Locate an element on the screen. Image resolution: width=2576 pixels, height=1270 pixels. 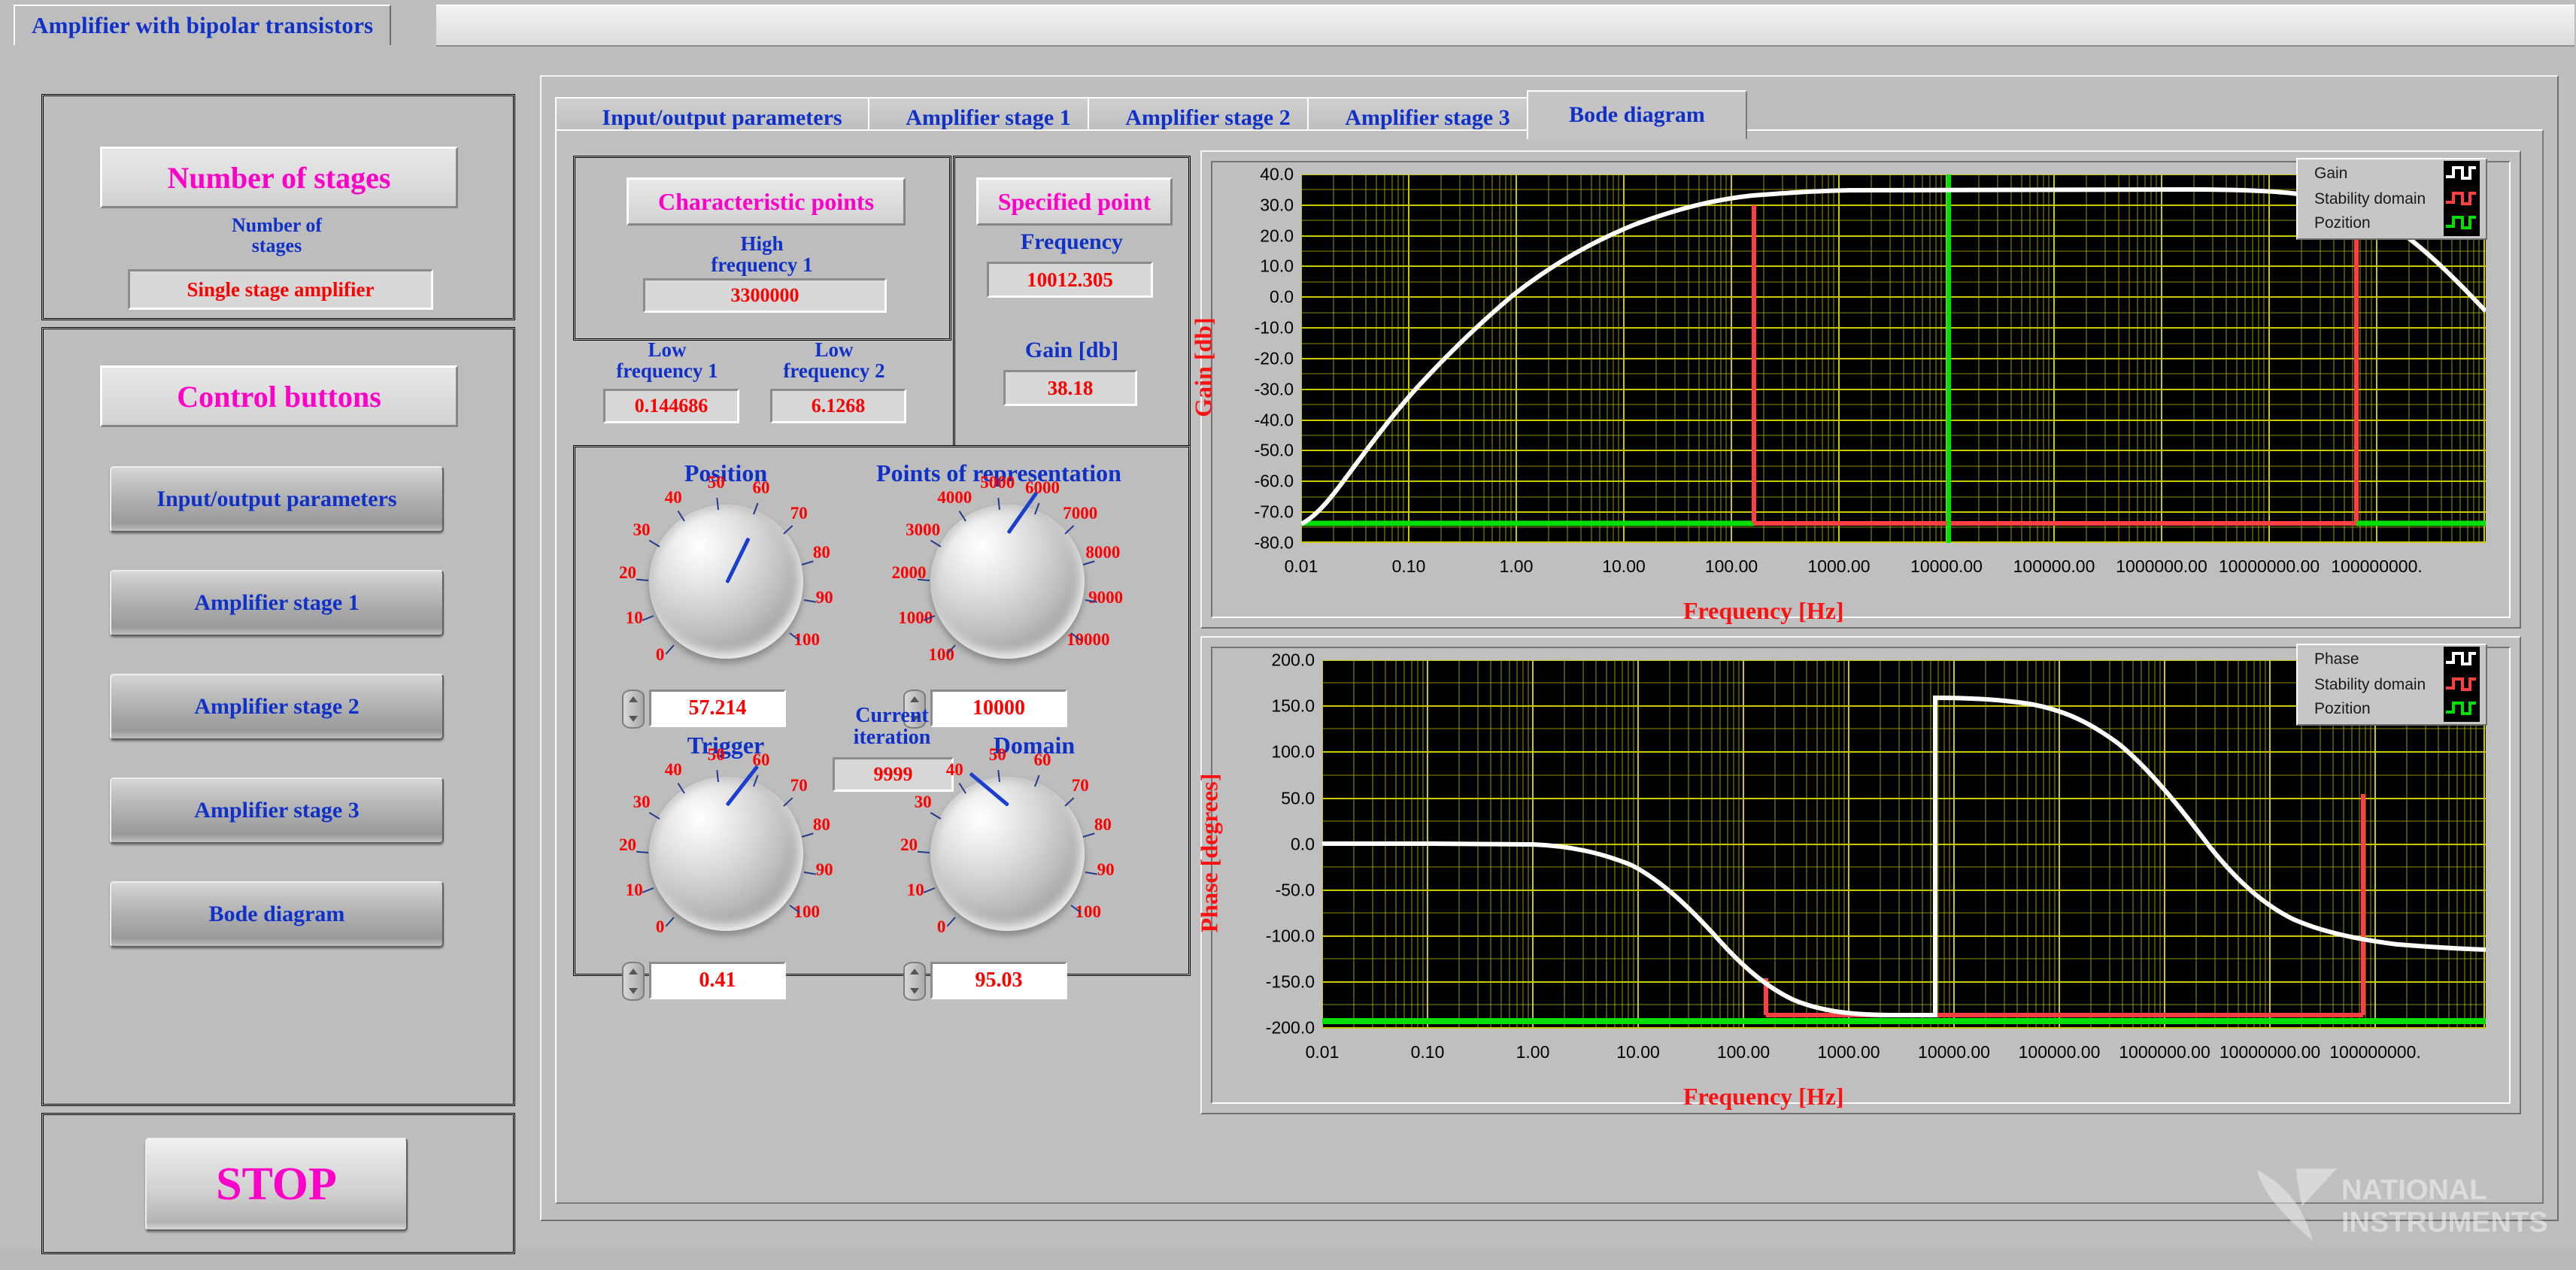
ni-logo-line2: INSTRUMENTS is located at coordinates (2444, 1222).